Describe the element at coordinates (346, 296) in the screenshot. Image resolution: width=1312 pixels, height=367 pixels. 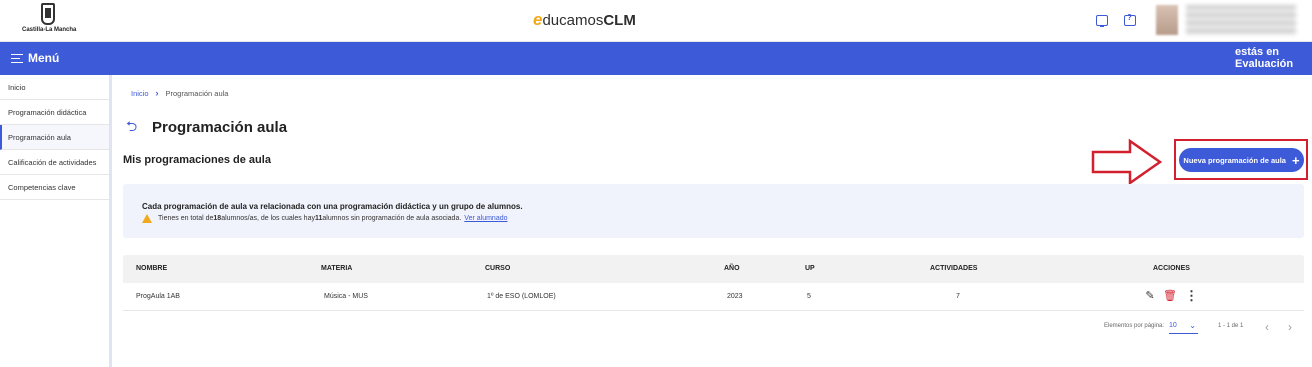
I see `cell-materia: Música - MUS` at that location.